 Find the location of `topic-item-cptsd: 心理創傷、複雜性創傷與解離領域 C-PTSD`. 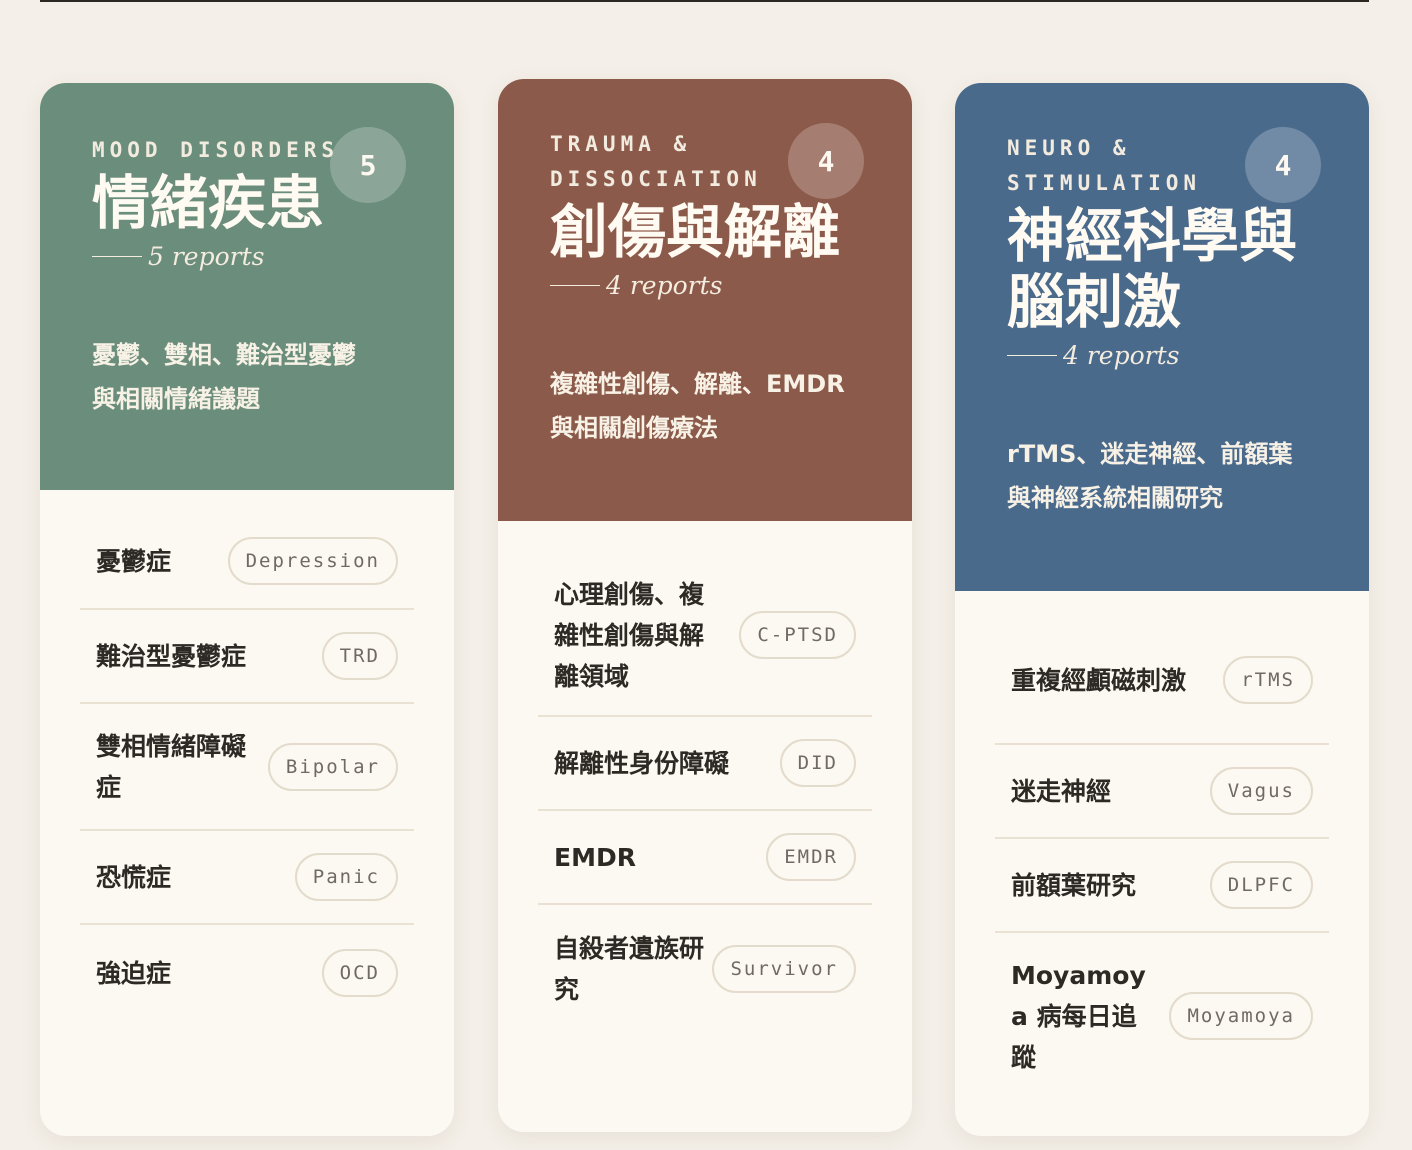

topic-item-cptsd: 心理創傷、複雜性創傷與解離領域 C-PTSD is located at coordinates (705, 636).